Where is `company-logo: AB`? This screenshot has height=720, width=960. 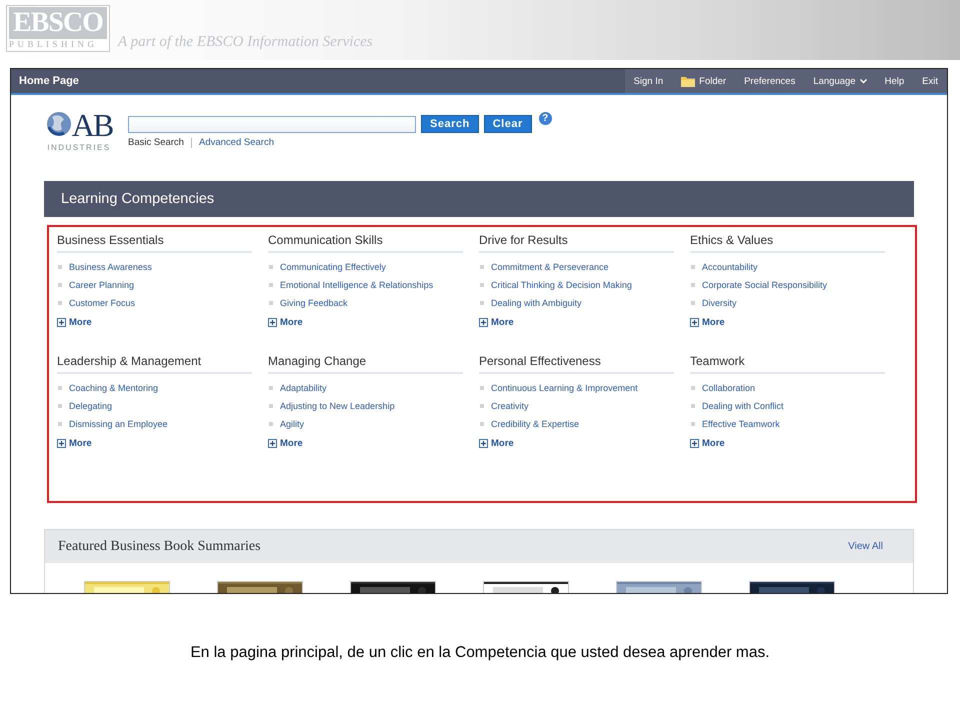
company-logo: AB is located at coordinates (92, 125).